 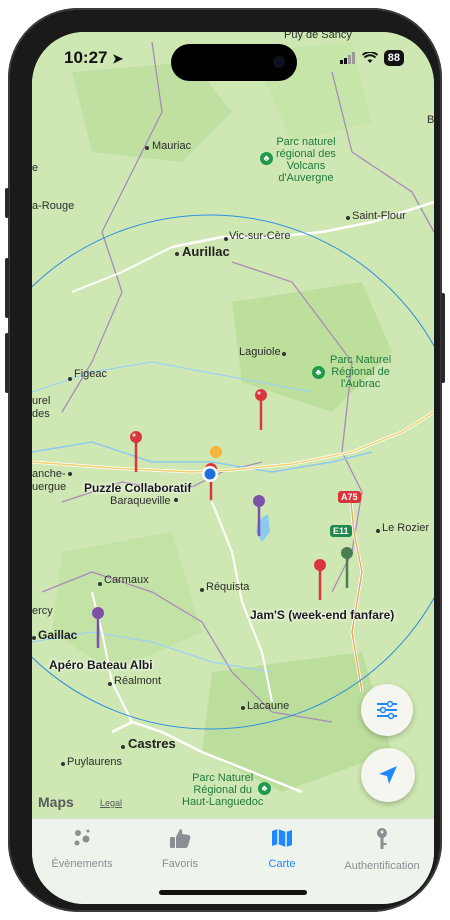 What do you see at coordinates (42, 611) in the screenshot?
I see `map-label-edge-ercy: ercy` at bounding box center [42, 611].